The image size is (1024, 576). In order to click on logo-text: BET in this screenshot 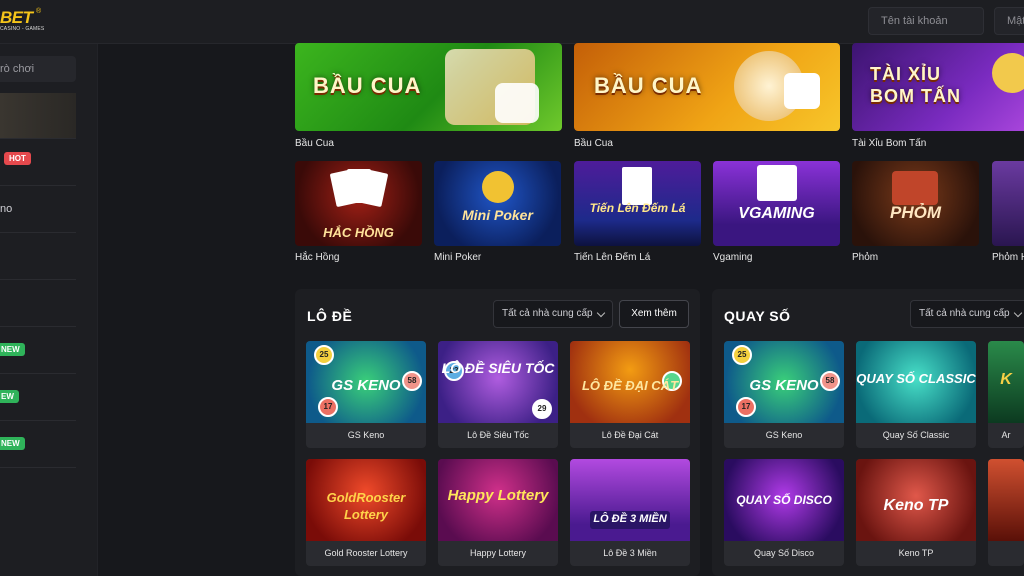, I will do `click(16, 17)`.